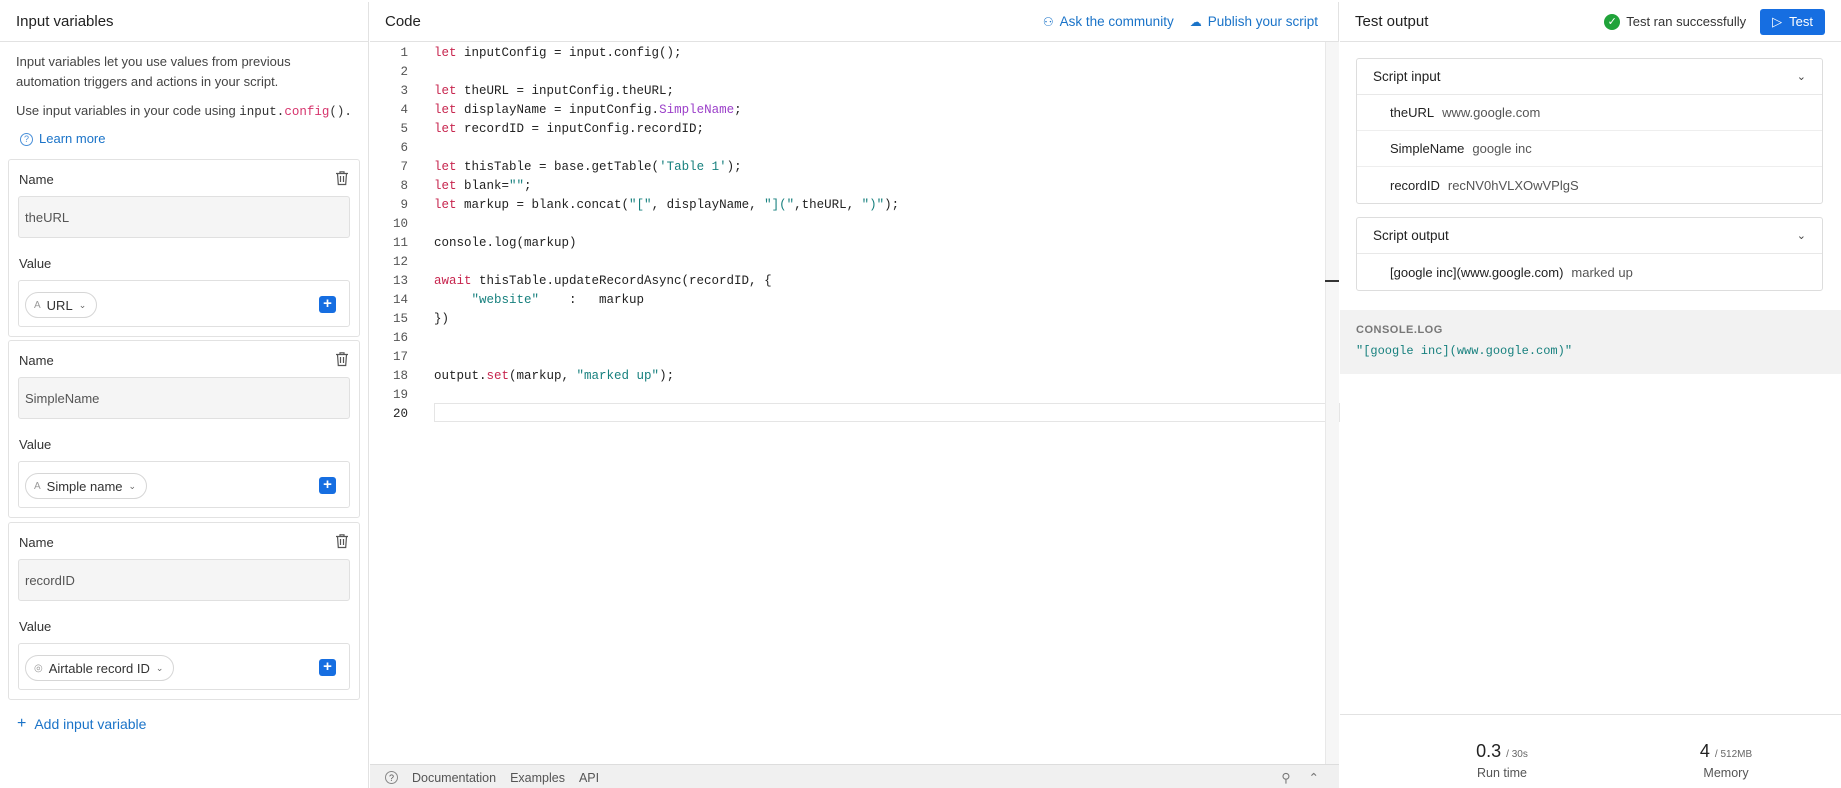 The image size is (1841, 788). I want to click on runtime-label: Run time, so click(1502, 773).